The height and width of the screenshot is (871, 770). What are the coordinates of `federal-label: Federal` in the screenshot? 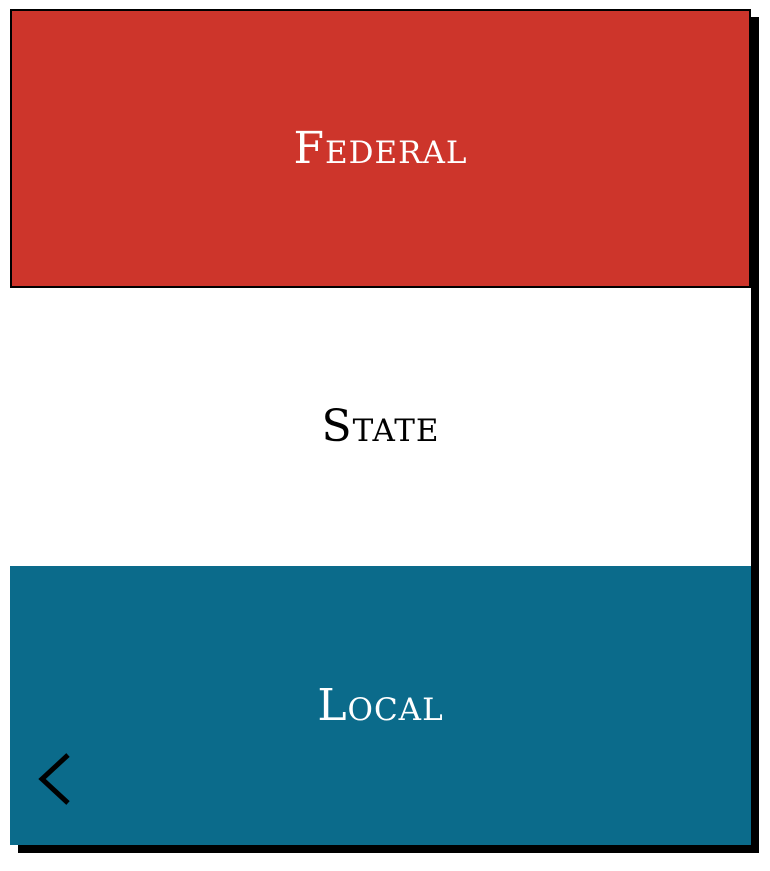 It's located at (380, 148).